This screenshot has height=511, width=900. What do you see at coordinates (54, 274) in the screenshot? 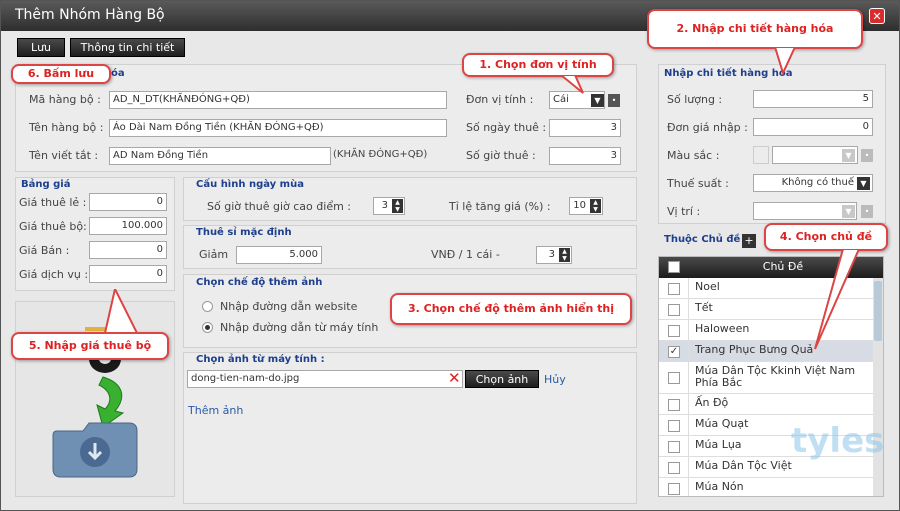
I see `service-price-label: Giá dịch vụ :` at bounding box center [54, 274].